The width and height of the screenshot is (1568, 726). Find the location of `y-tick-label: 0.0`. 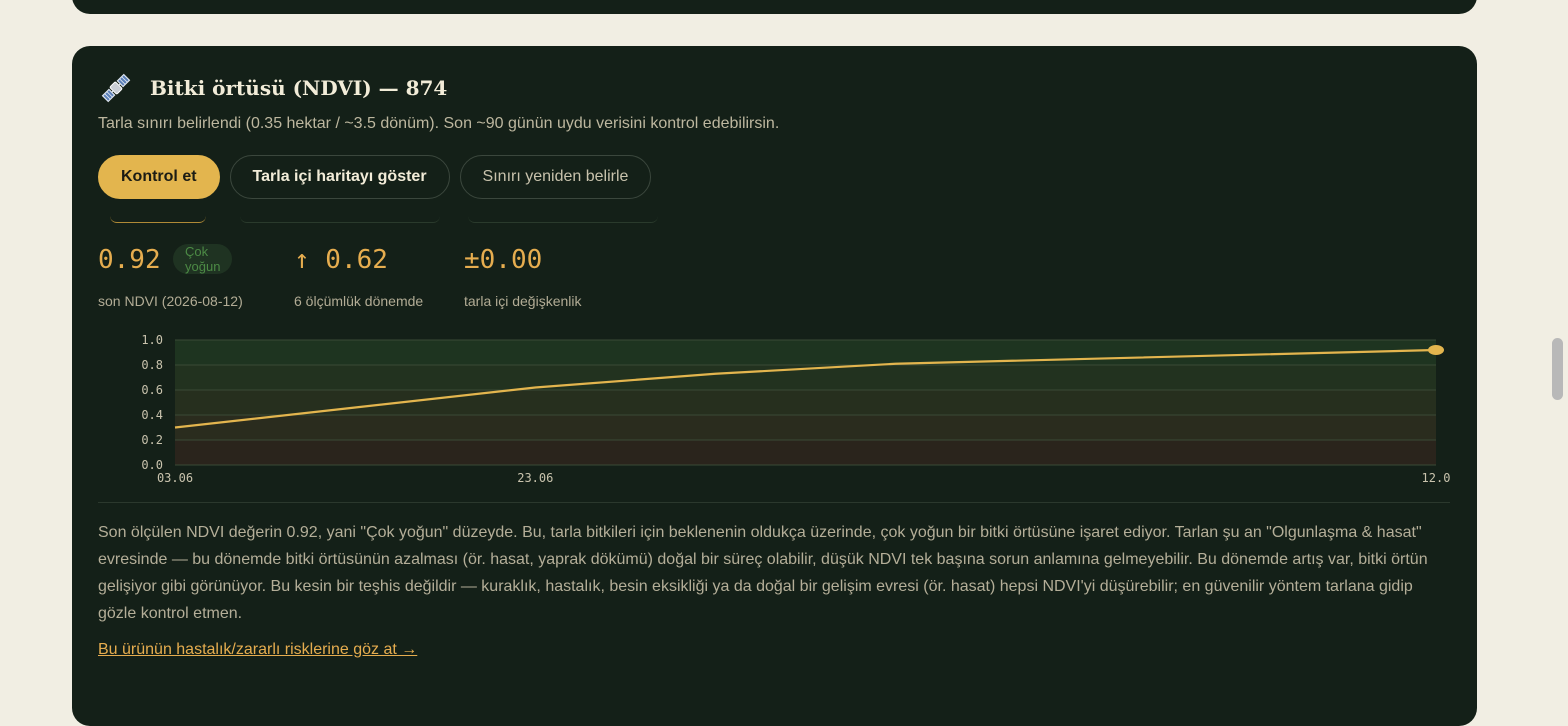

y-tick-label: 0.0 is located at coordinates (152, 465).